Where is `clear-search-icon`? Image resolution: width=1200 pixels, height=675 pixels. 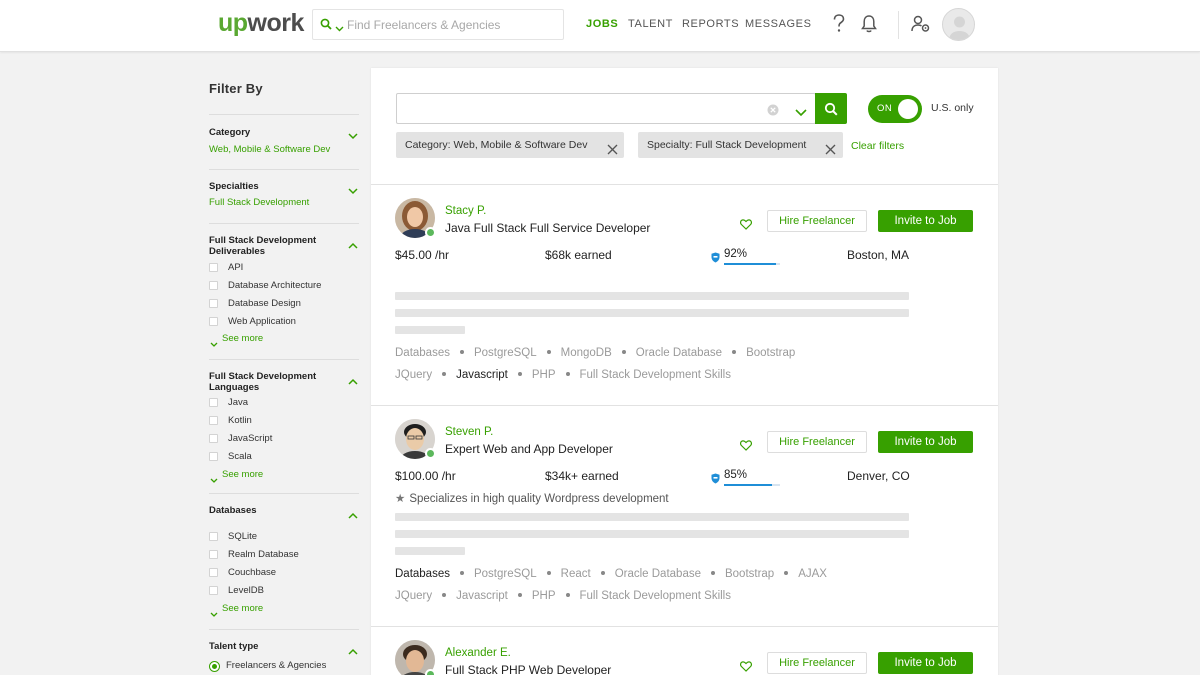
clear-search-icon is located at coordinates (773, 112).